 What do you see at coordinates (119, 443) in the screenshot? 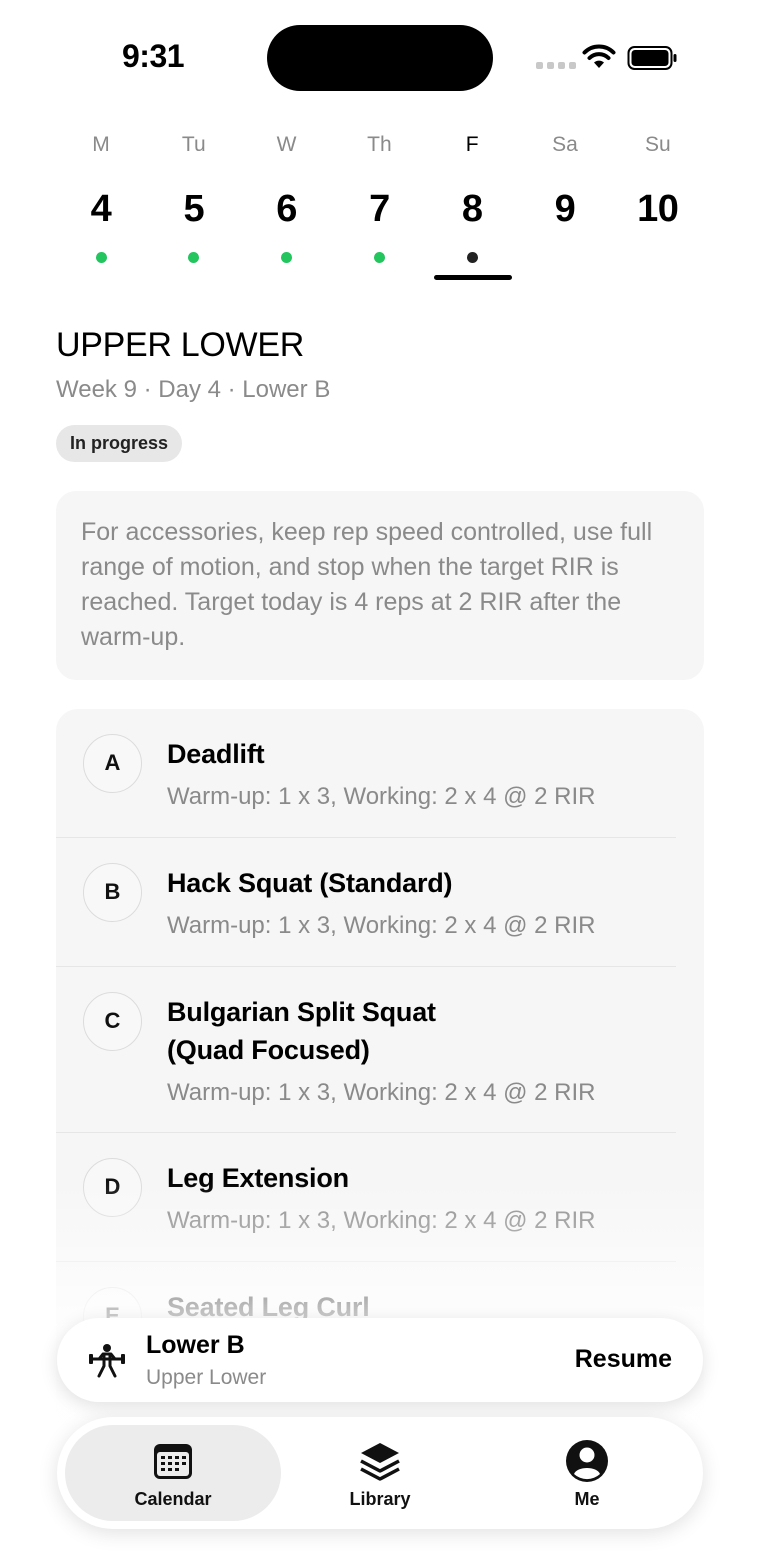
I see `status-badge: In progress` at bounding box center [119, 443].